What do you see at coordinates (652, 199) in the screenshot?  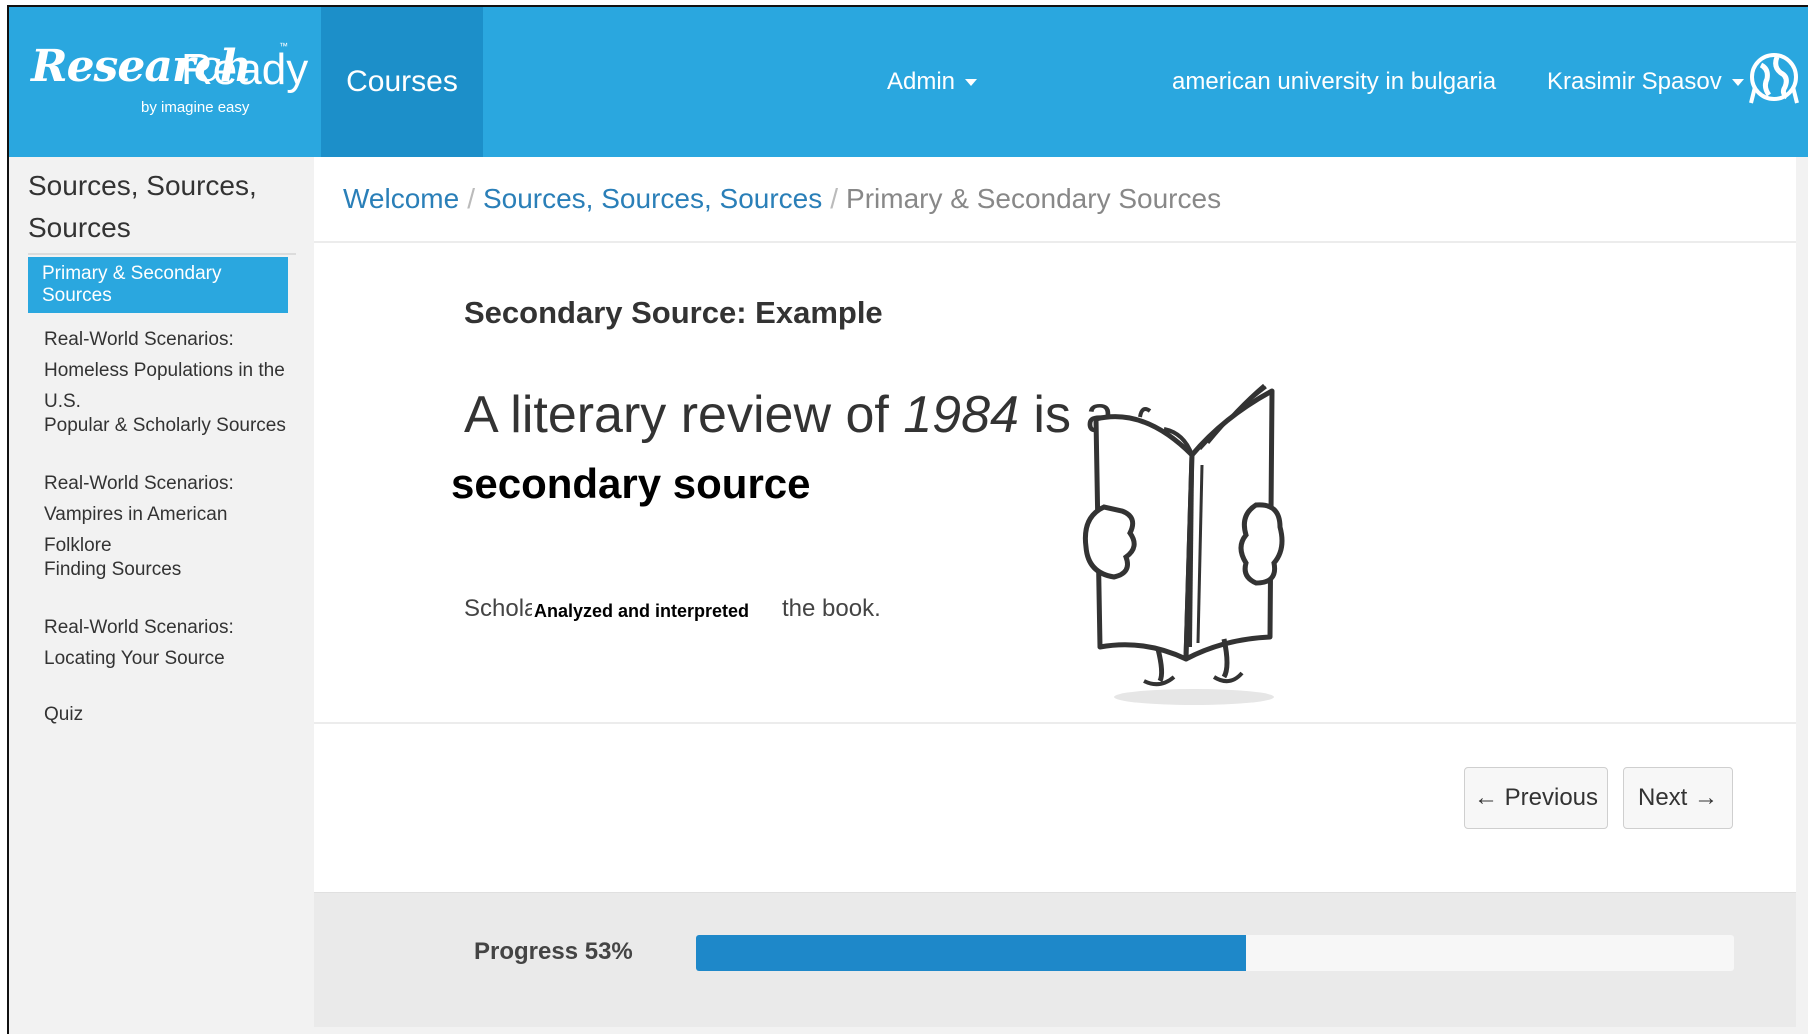 I see `breadcrumb-module: Sources, Sources, Sources` at bounding box center [652, 199].